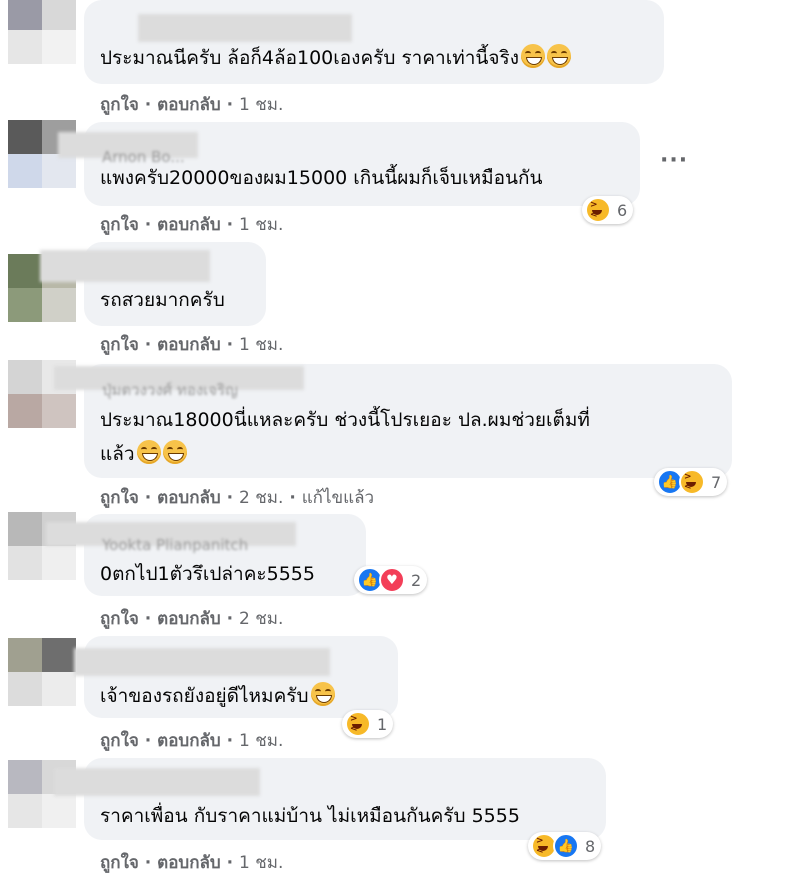  What do you see at coordinates (237, 498) in the screenshot?
I see `comment-actions: ถูกใจ · ตอบกลับ · 2 ชม. · แก้ไขแล้ว` at bounding box center [237, 498].